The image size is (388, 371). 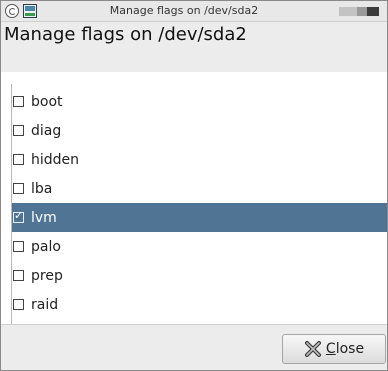 What do you see at coordinates (312, 349) in the screenshot?
I see `close-icon` at bounding box center [312, 349].